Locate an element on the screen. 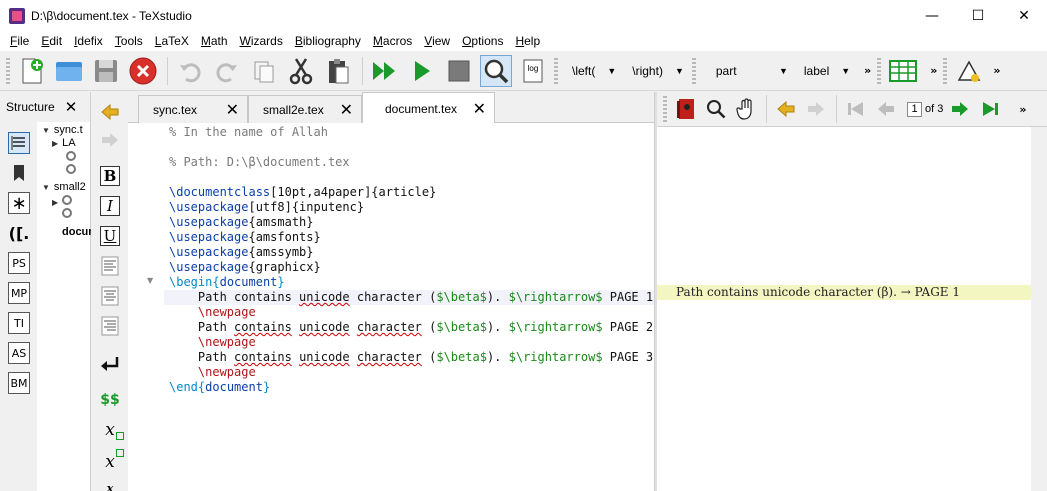 This screenshot has height=491, width=1047. menu-file: File is located at coordinates (19, 41).